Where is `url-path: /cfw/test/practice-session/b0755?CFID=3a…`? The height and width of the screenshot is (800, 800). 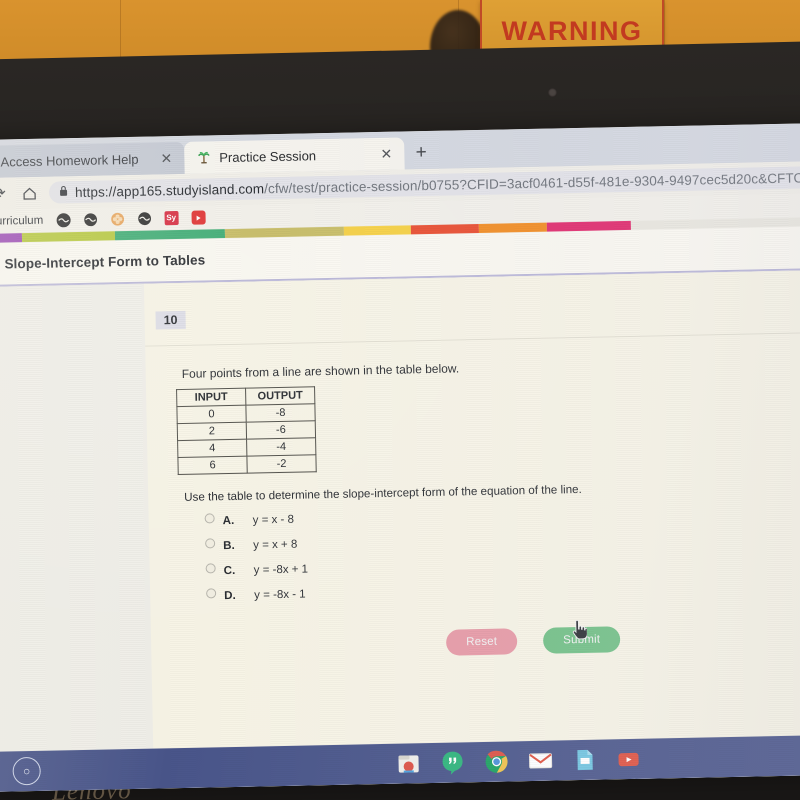 url-path: /cfw/test/practice-session/b0755?CFID=3a… is located at coordinates (532, 182).